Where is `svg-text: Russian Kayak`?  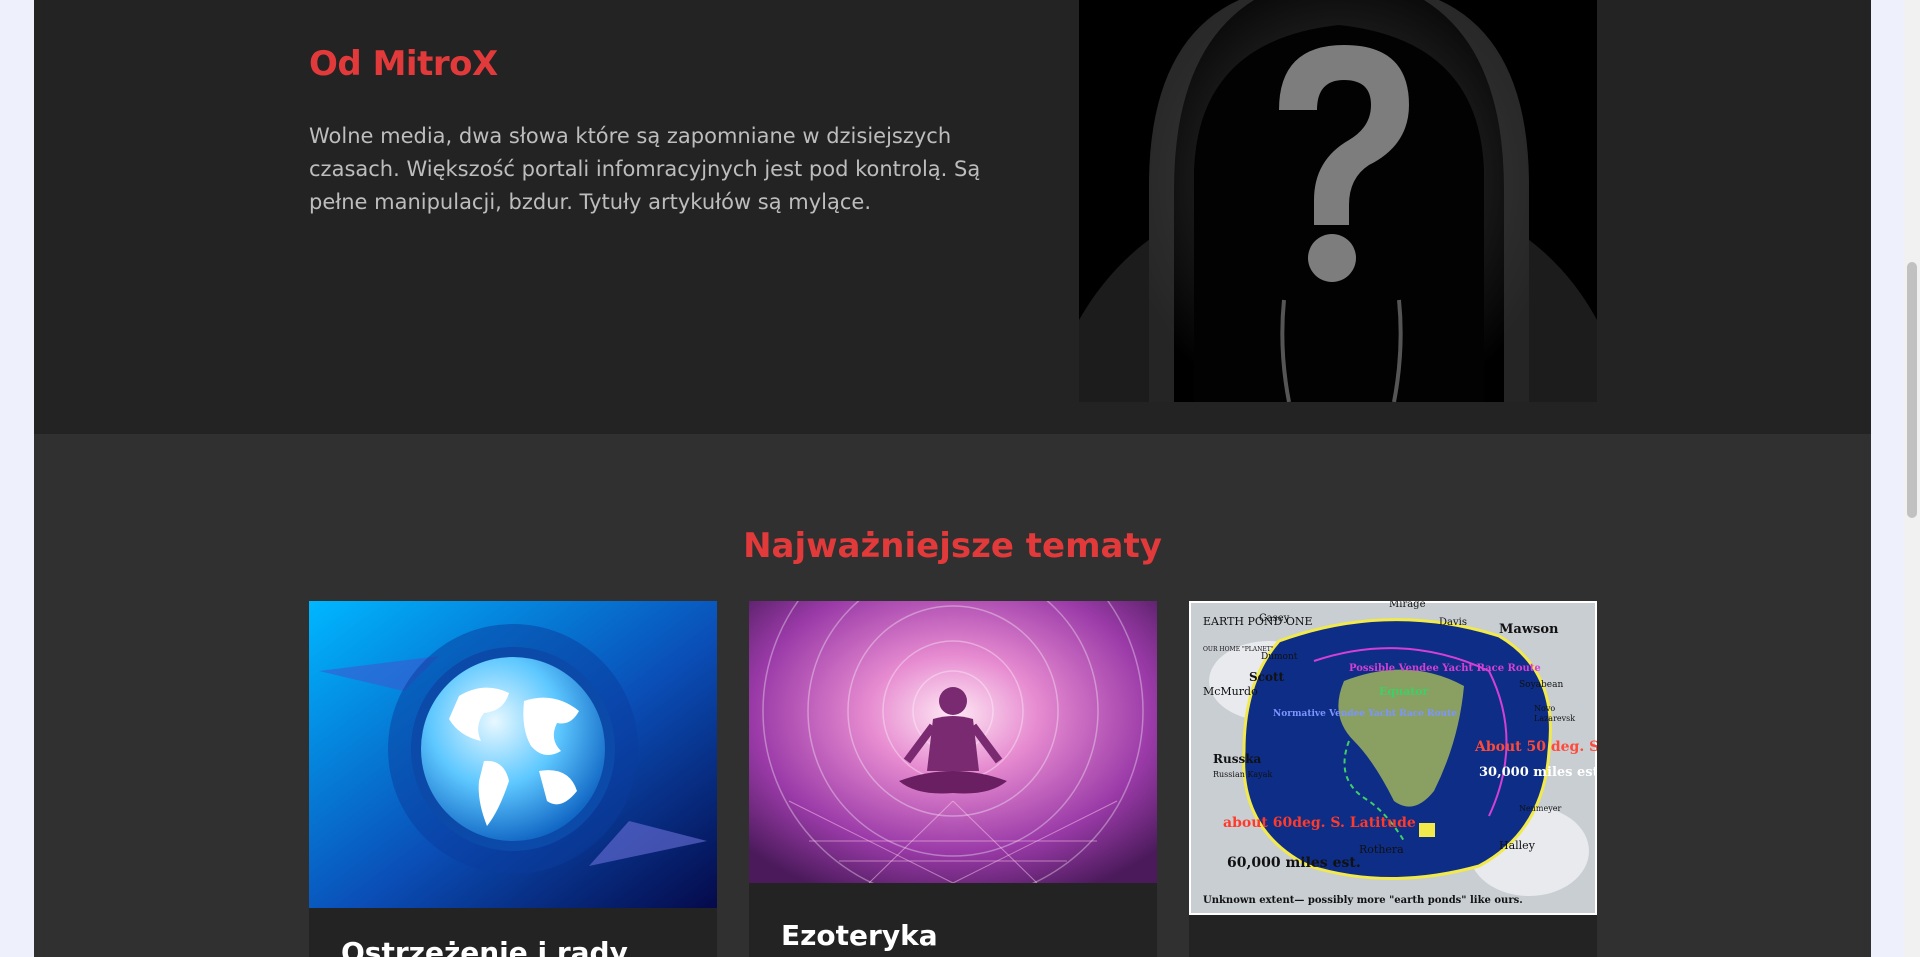
svg-text: Russian Kayak is located at coordinates (1242, 774).